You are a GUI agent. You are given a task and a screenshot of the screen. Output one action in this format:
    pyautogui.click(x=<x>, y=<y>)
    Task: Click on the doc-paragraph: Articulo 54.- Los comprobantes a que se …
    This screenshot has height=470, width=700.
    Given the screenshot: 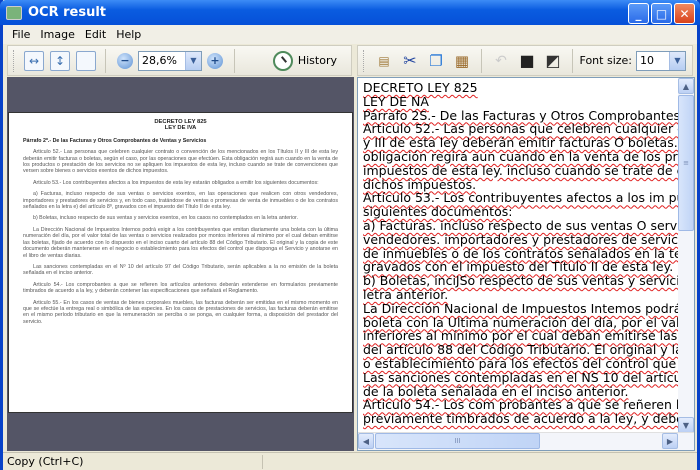 What is the action you would take?
    pyautogui.click(x=180, y=288)
    